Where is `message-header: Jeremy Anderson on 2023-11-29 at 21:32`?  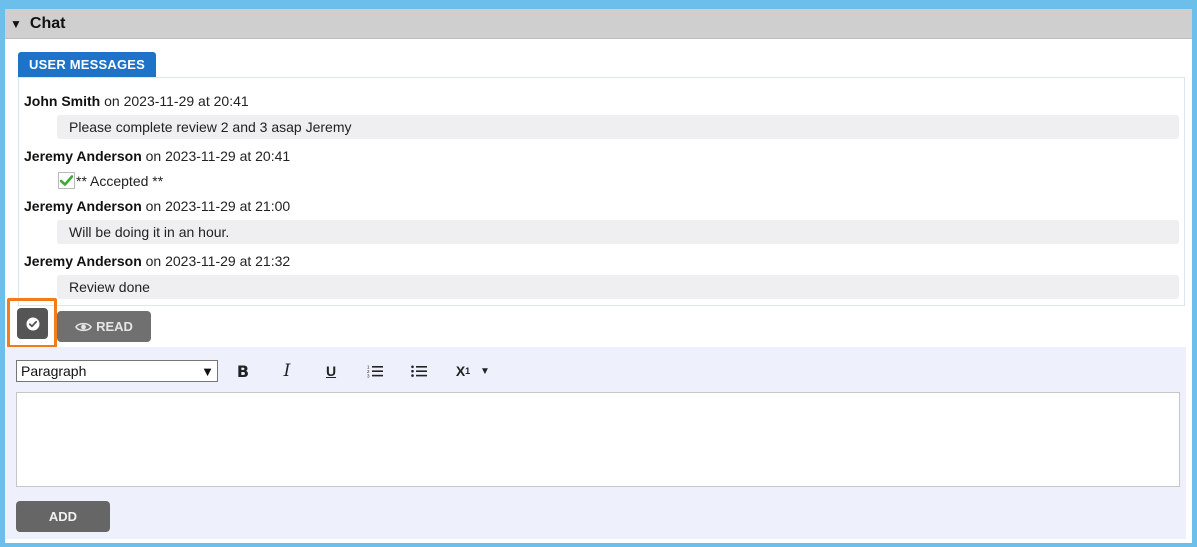 message-header: Jeremy Anderson on 2023-11-29 at 21:32 is located at coordinates (157, 261).